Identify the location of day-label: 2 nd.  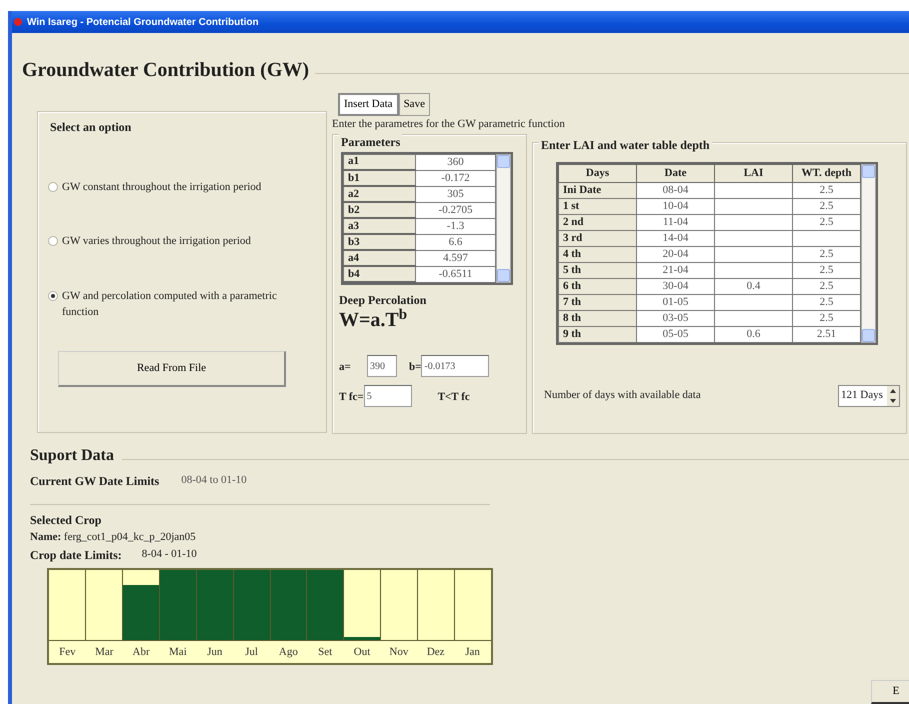
(597, 222).